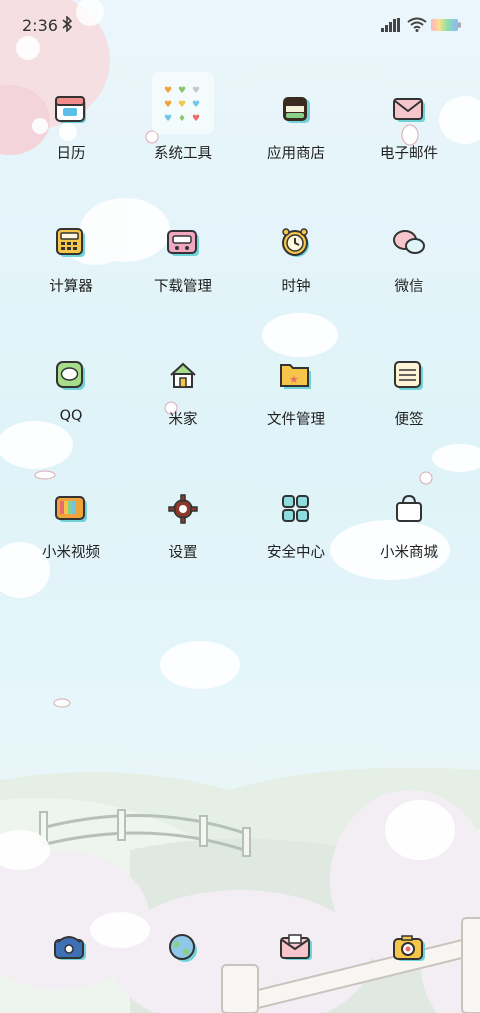  I want to click on app-label: 设置, so click(183, 553).